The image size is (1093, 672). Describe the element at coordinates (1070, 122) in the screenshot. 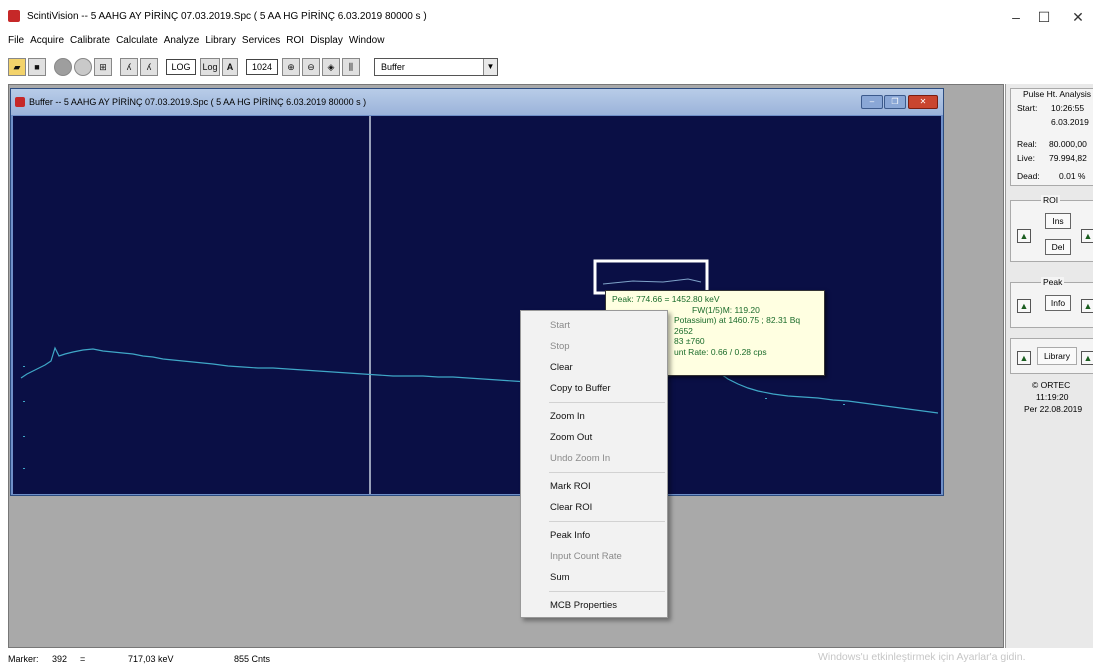

I see `start-date: 6.03.2019` at that location.